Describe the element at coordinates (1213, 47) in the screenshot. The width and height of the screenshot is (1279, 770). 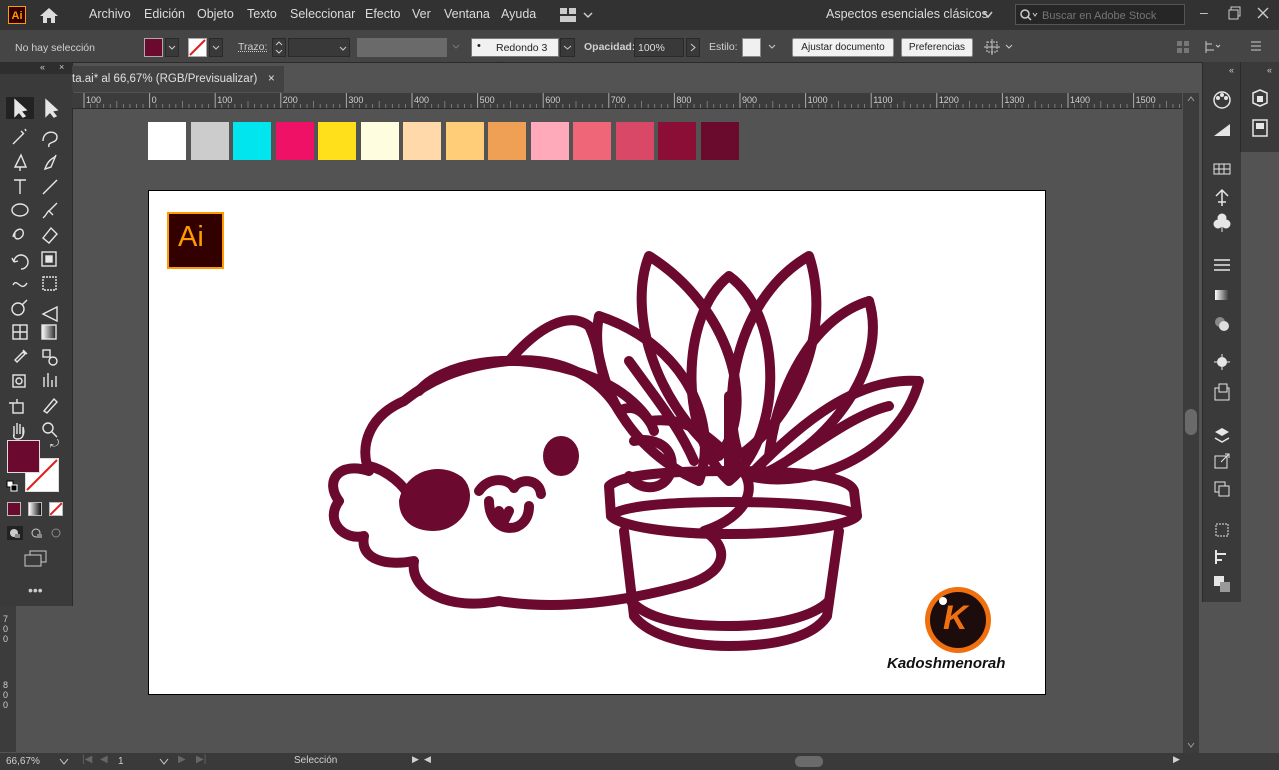
I see `isolate-icon` at that location.